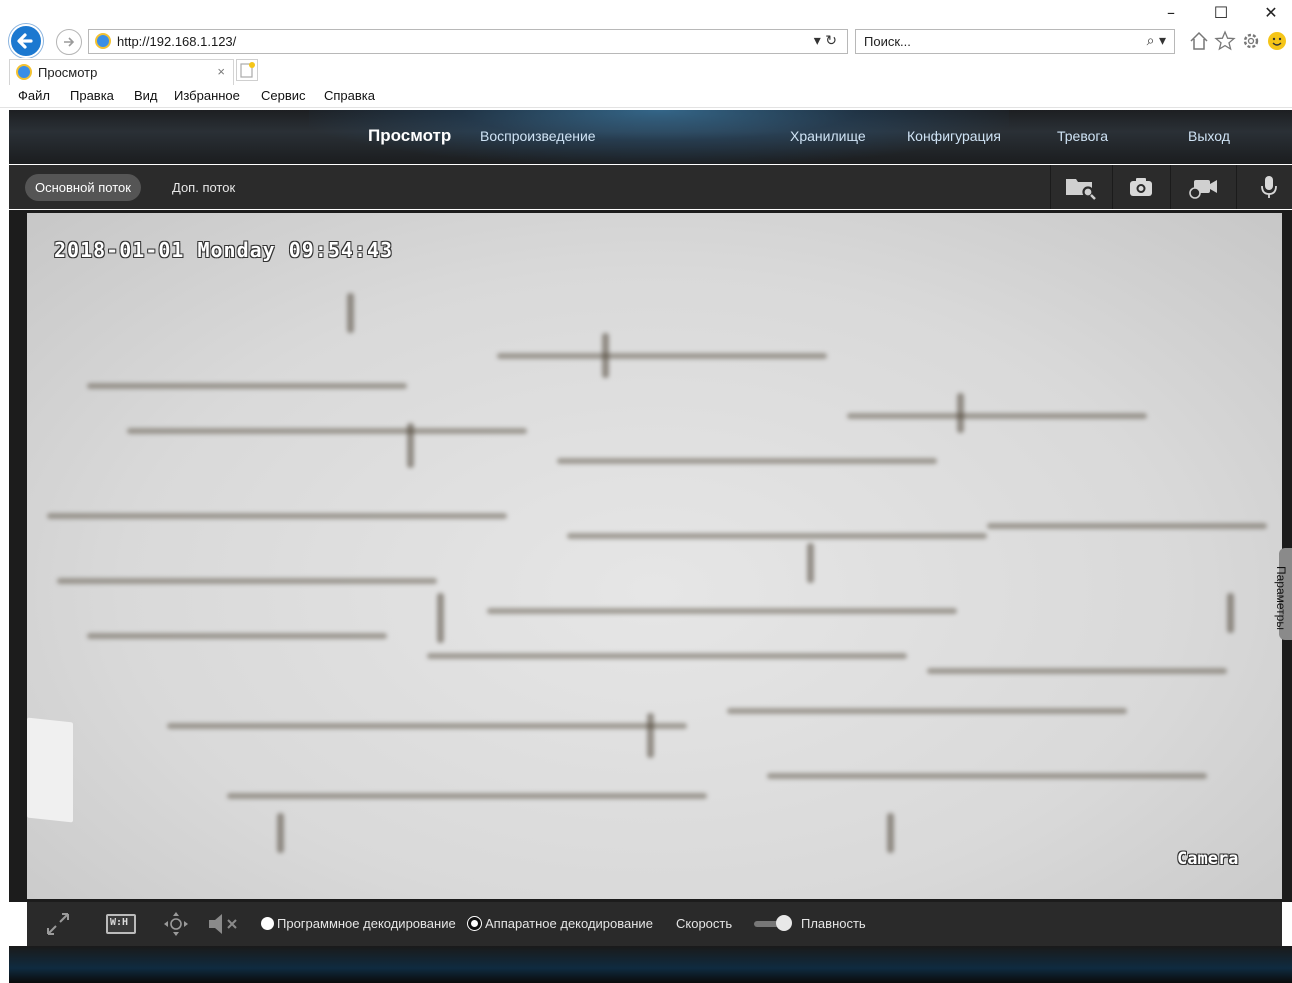 The height and width of the screenshot is (983, 1292). What do you see at coordinates (1015, 41) in the screenshot?
I see `search-box: Поиск... ⌕ ▾` at bounding box center [1015, 41].